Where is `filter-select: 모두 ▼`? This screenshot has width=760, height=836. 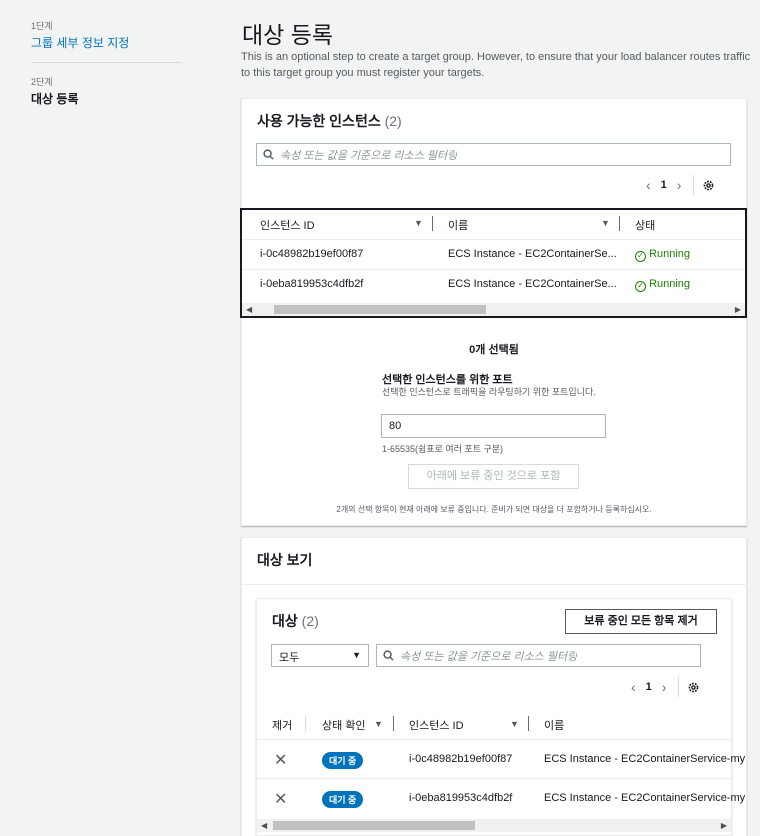
filter-select: 모두 ▼ is located at coordinates (320, 655).